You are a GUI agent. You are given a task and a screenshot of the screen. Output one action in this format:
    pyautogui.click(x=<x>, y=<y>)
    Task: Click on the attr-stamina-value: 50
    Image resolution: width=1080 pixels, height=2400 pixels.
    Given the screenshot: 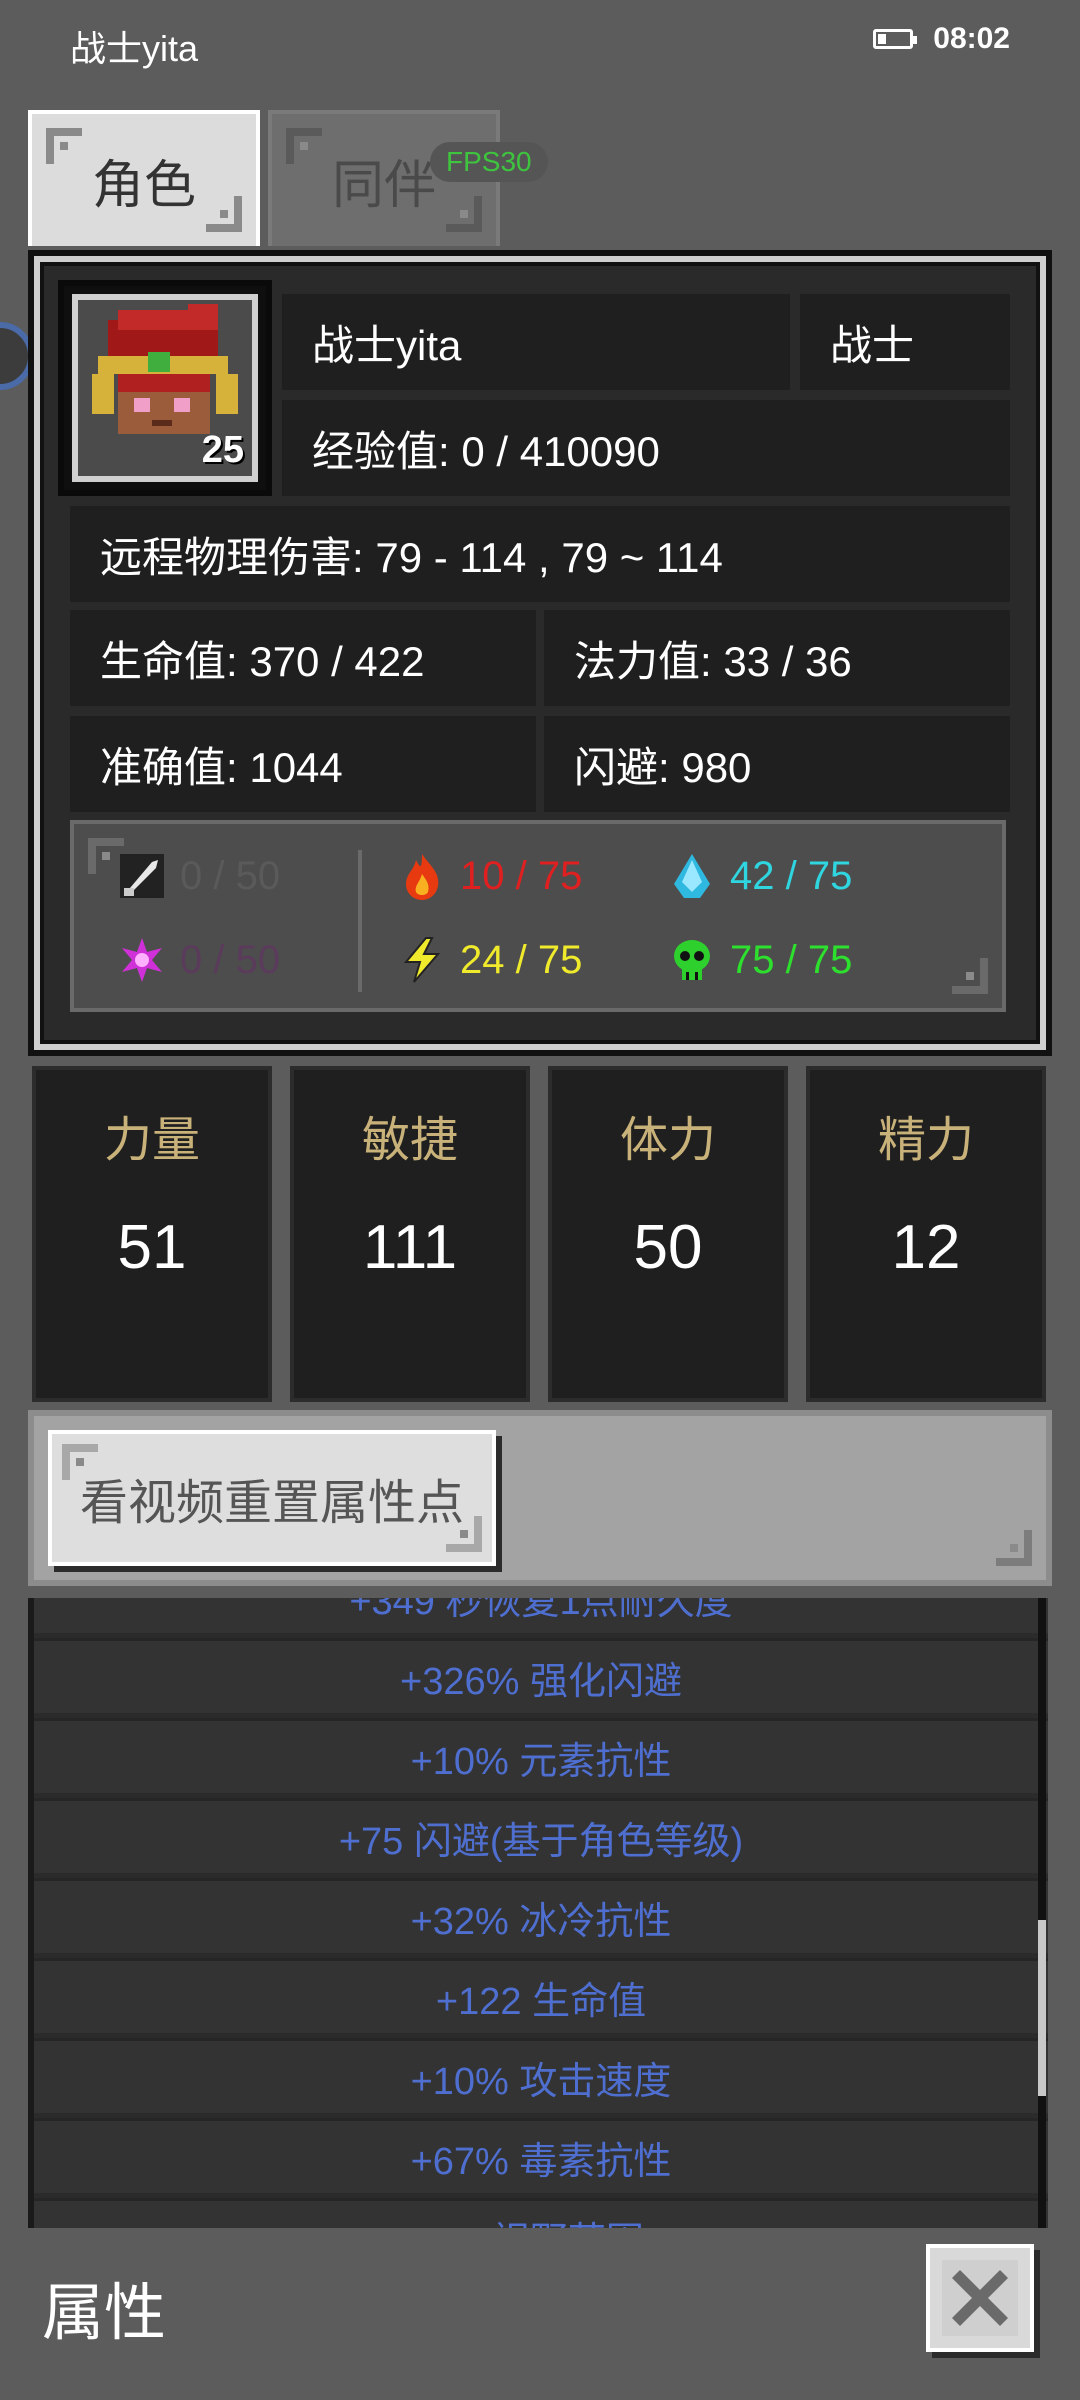 What is the action you would take?
    pyautogui.click(x=668, y=1247)
    